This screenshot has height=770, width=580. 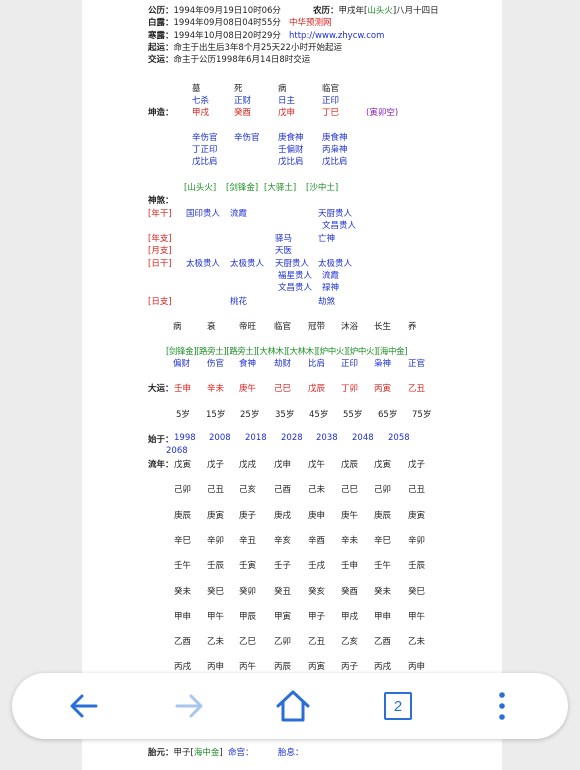 I want to click on liunian-cell: 甲辰, so click(x=248, y=616).